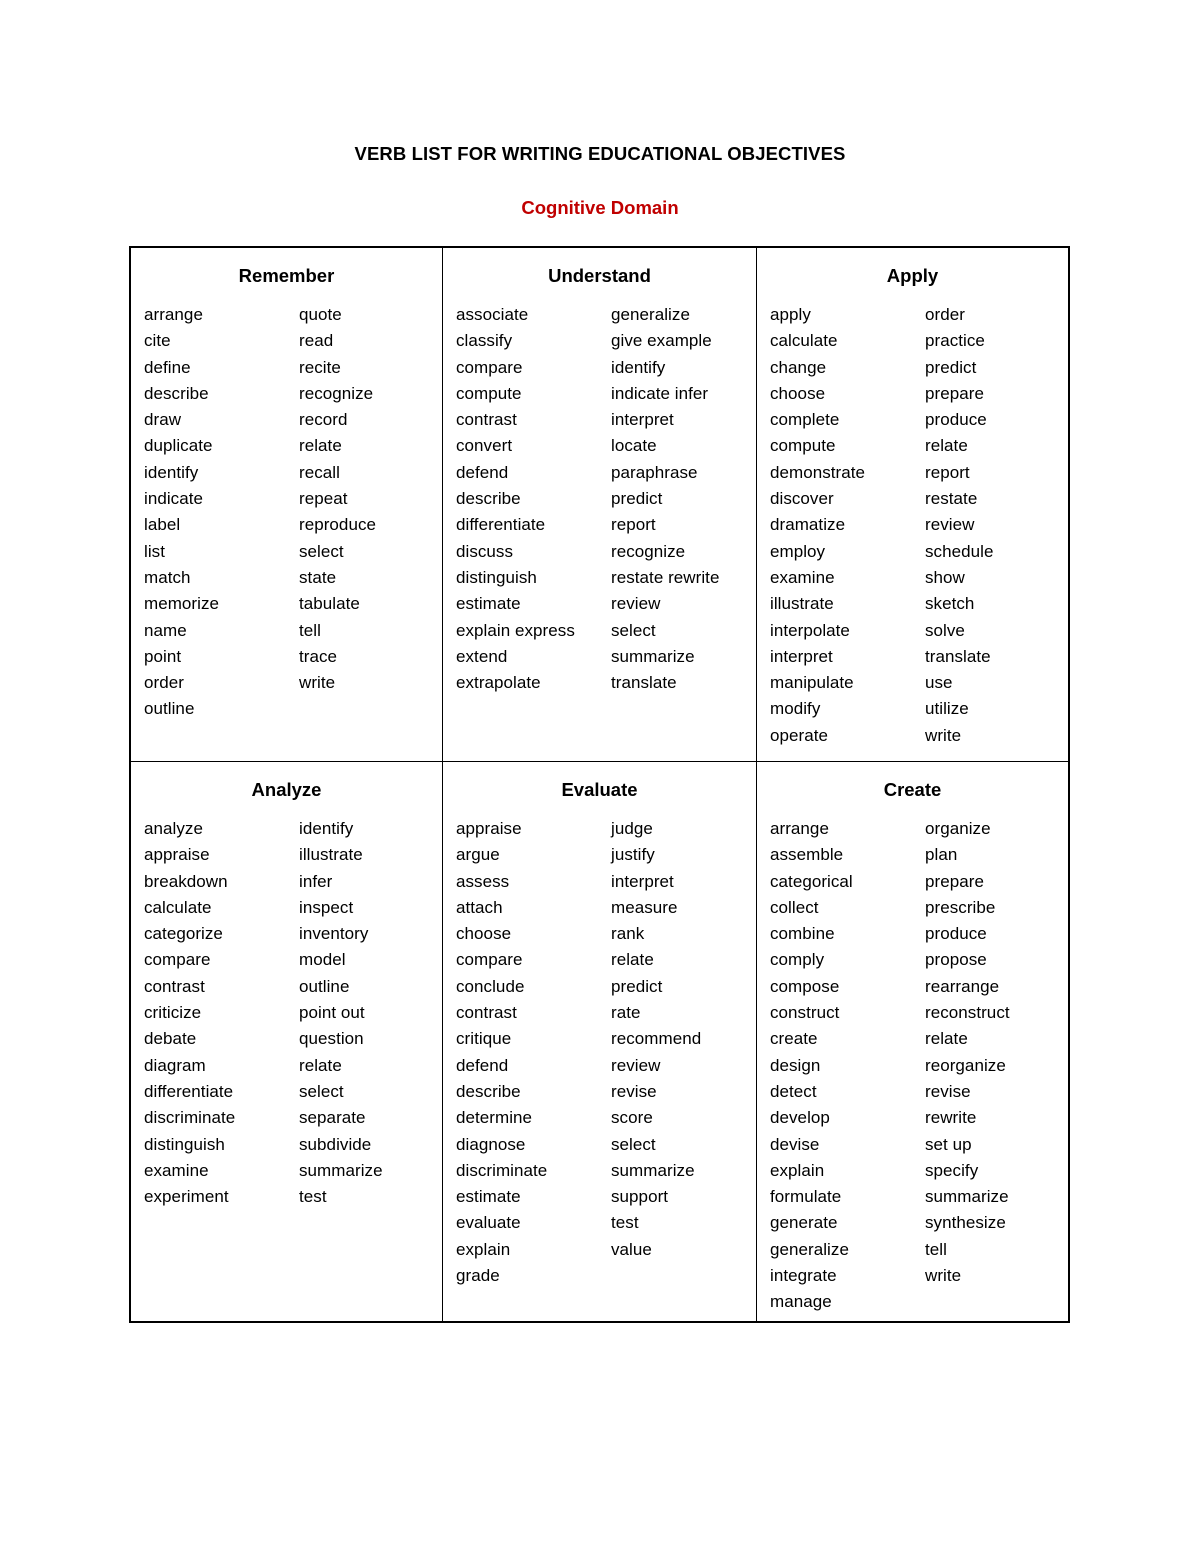 The width and height of the screenshot is (1200, 1553). Describe the element at coordinates (805, 1013) in the screenshot. I see `verb-item: construct` at that location.